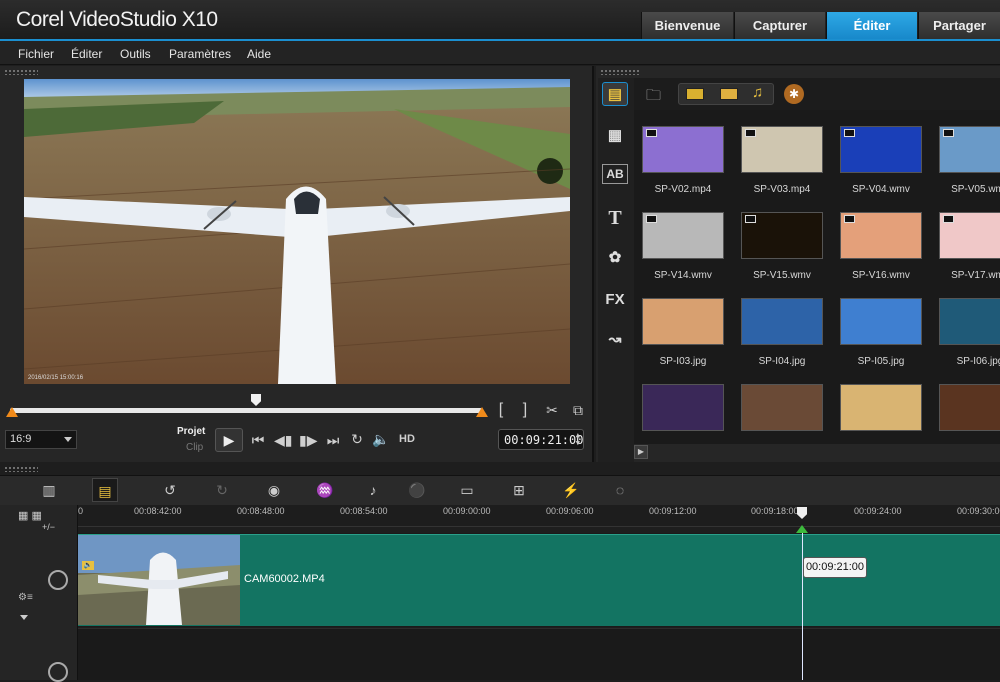  I want to click on track-manager-icon: ▦ ▦, so click(30, 515).